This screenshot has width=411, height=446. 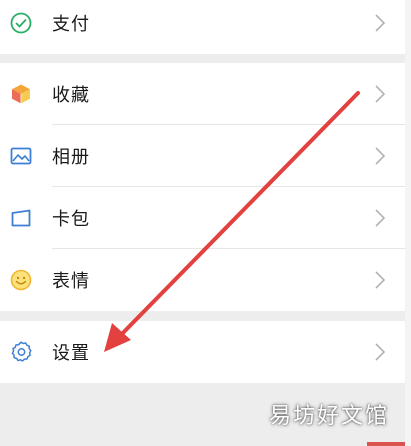 I want to click on payment-icon, so click(x=21, y=23).